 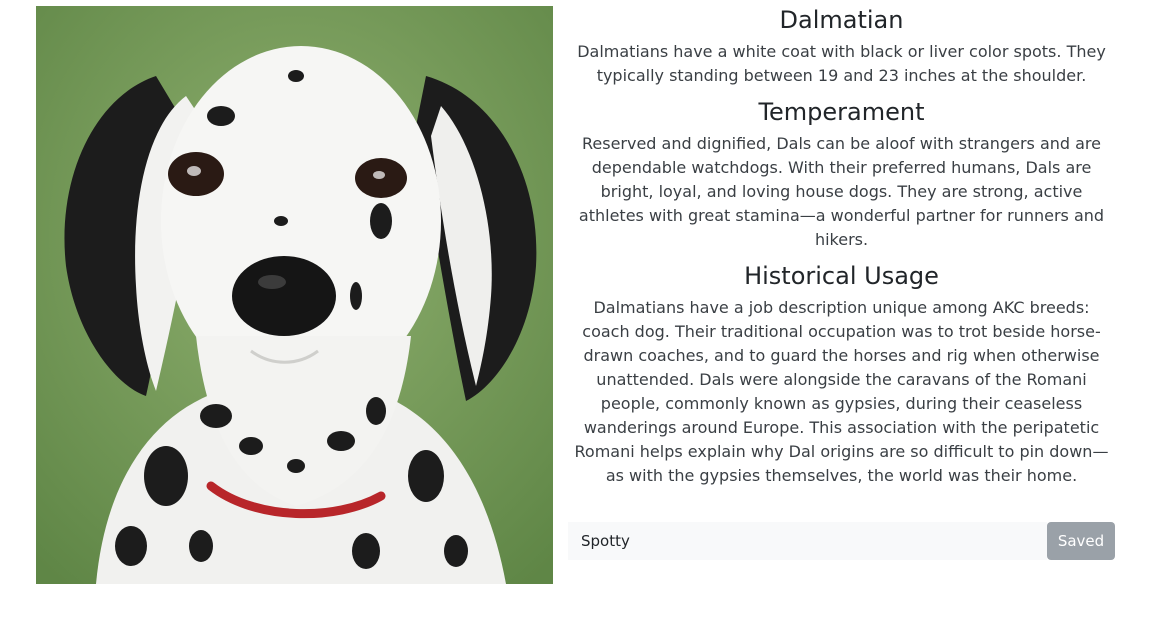 What do you see at coordinates (841, 20) in the screenshot?
I see `breed-title: Dalmatian` at bounding box center [841, 20].